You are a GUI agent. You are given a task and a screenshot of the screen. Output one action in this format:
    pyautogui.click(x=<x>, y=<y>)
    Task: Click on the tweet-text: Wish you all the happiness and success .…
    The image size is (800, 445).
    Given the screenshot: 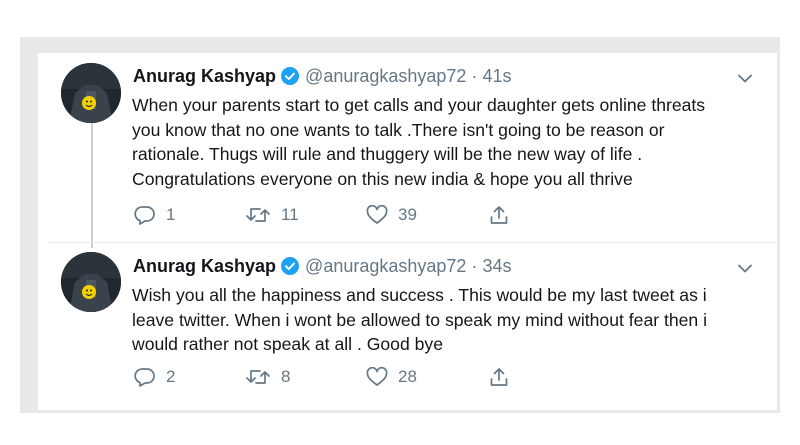 What is the action you would take?
    pyautogui.click(x=419, y=320)
    